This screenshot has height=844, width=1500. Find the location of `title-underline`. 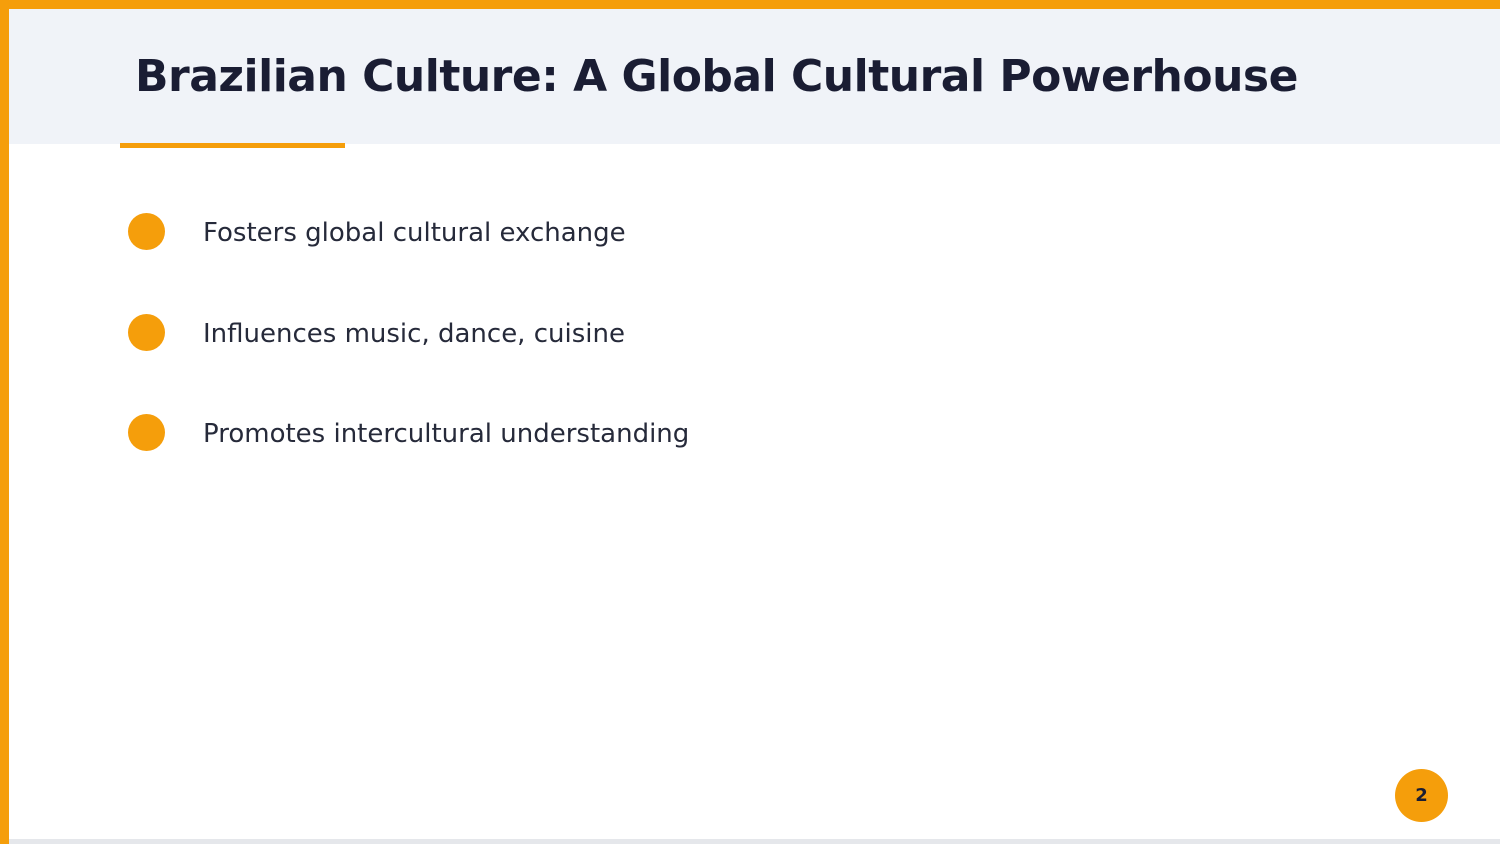

title-underline is located at coordinates (232, 145).